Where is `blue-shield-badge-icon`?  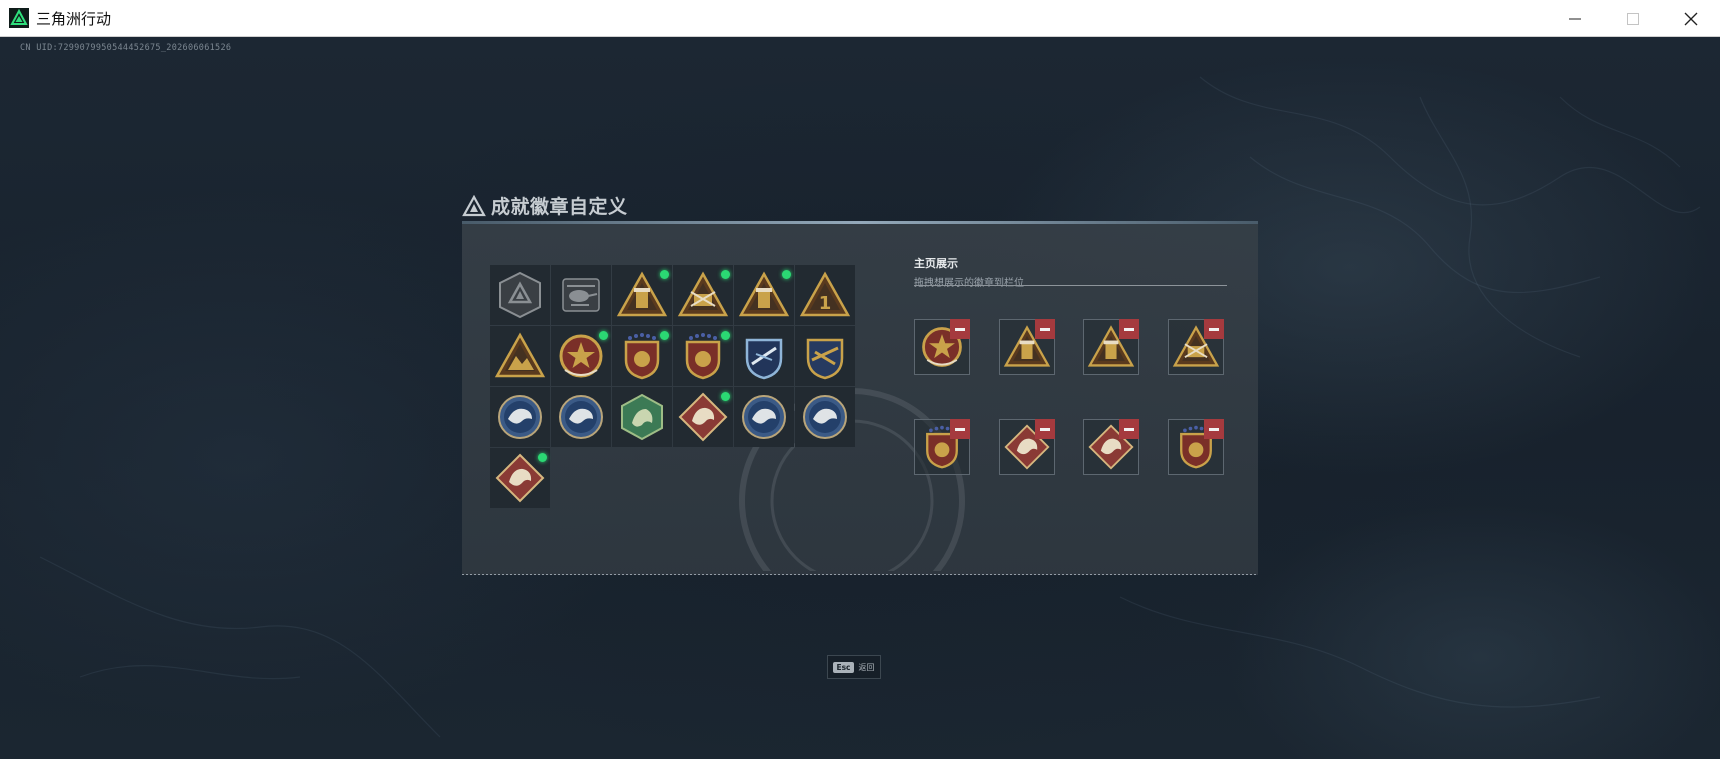
blue-shield-badge-icon is located at coordinates (764, 359).